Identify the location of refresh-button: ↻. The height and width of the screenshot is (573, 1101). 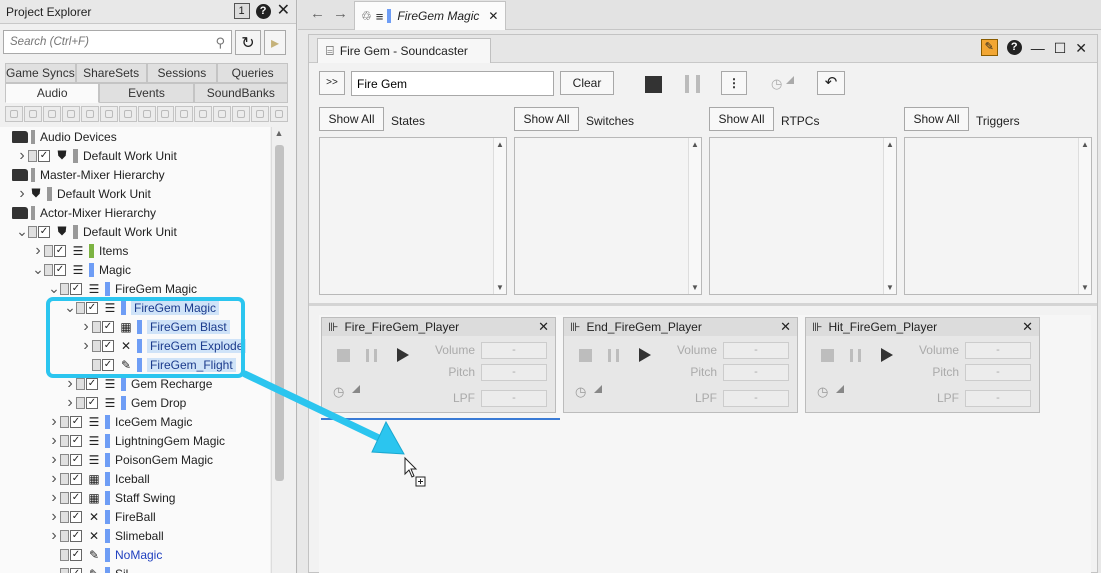
(248, 42).